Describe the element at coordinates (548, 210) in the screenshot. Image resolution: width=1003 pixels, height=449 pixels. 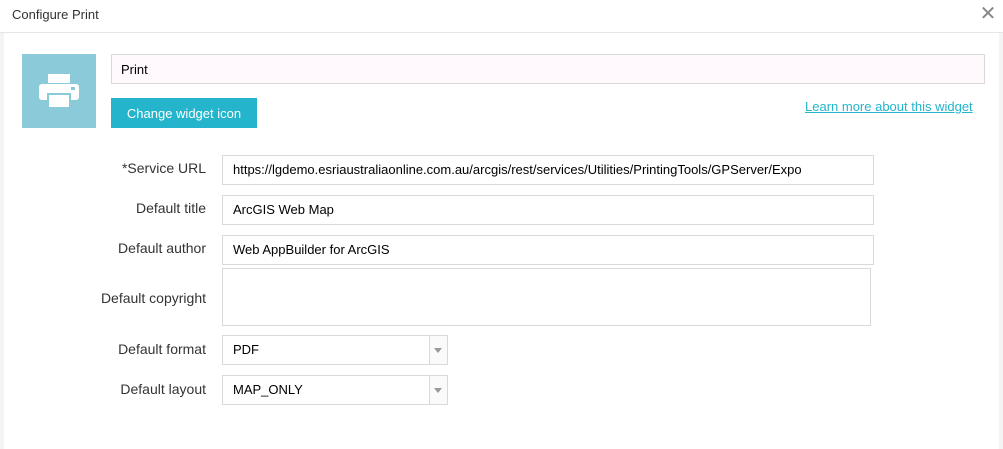
I see `default-title-input: ArcGIS Web Map` at that location.